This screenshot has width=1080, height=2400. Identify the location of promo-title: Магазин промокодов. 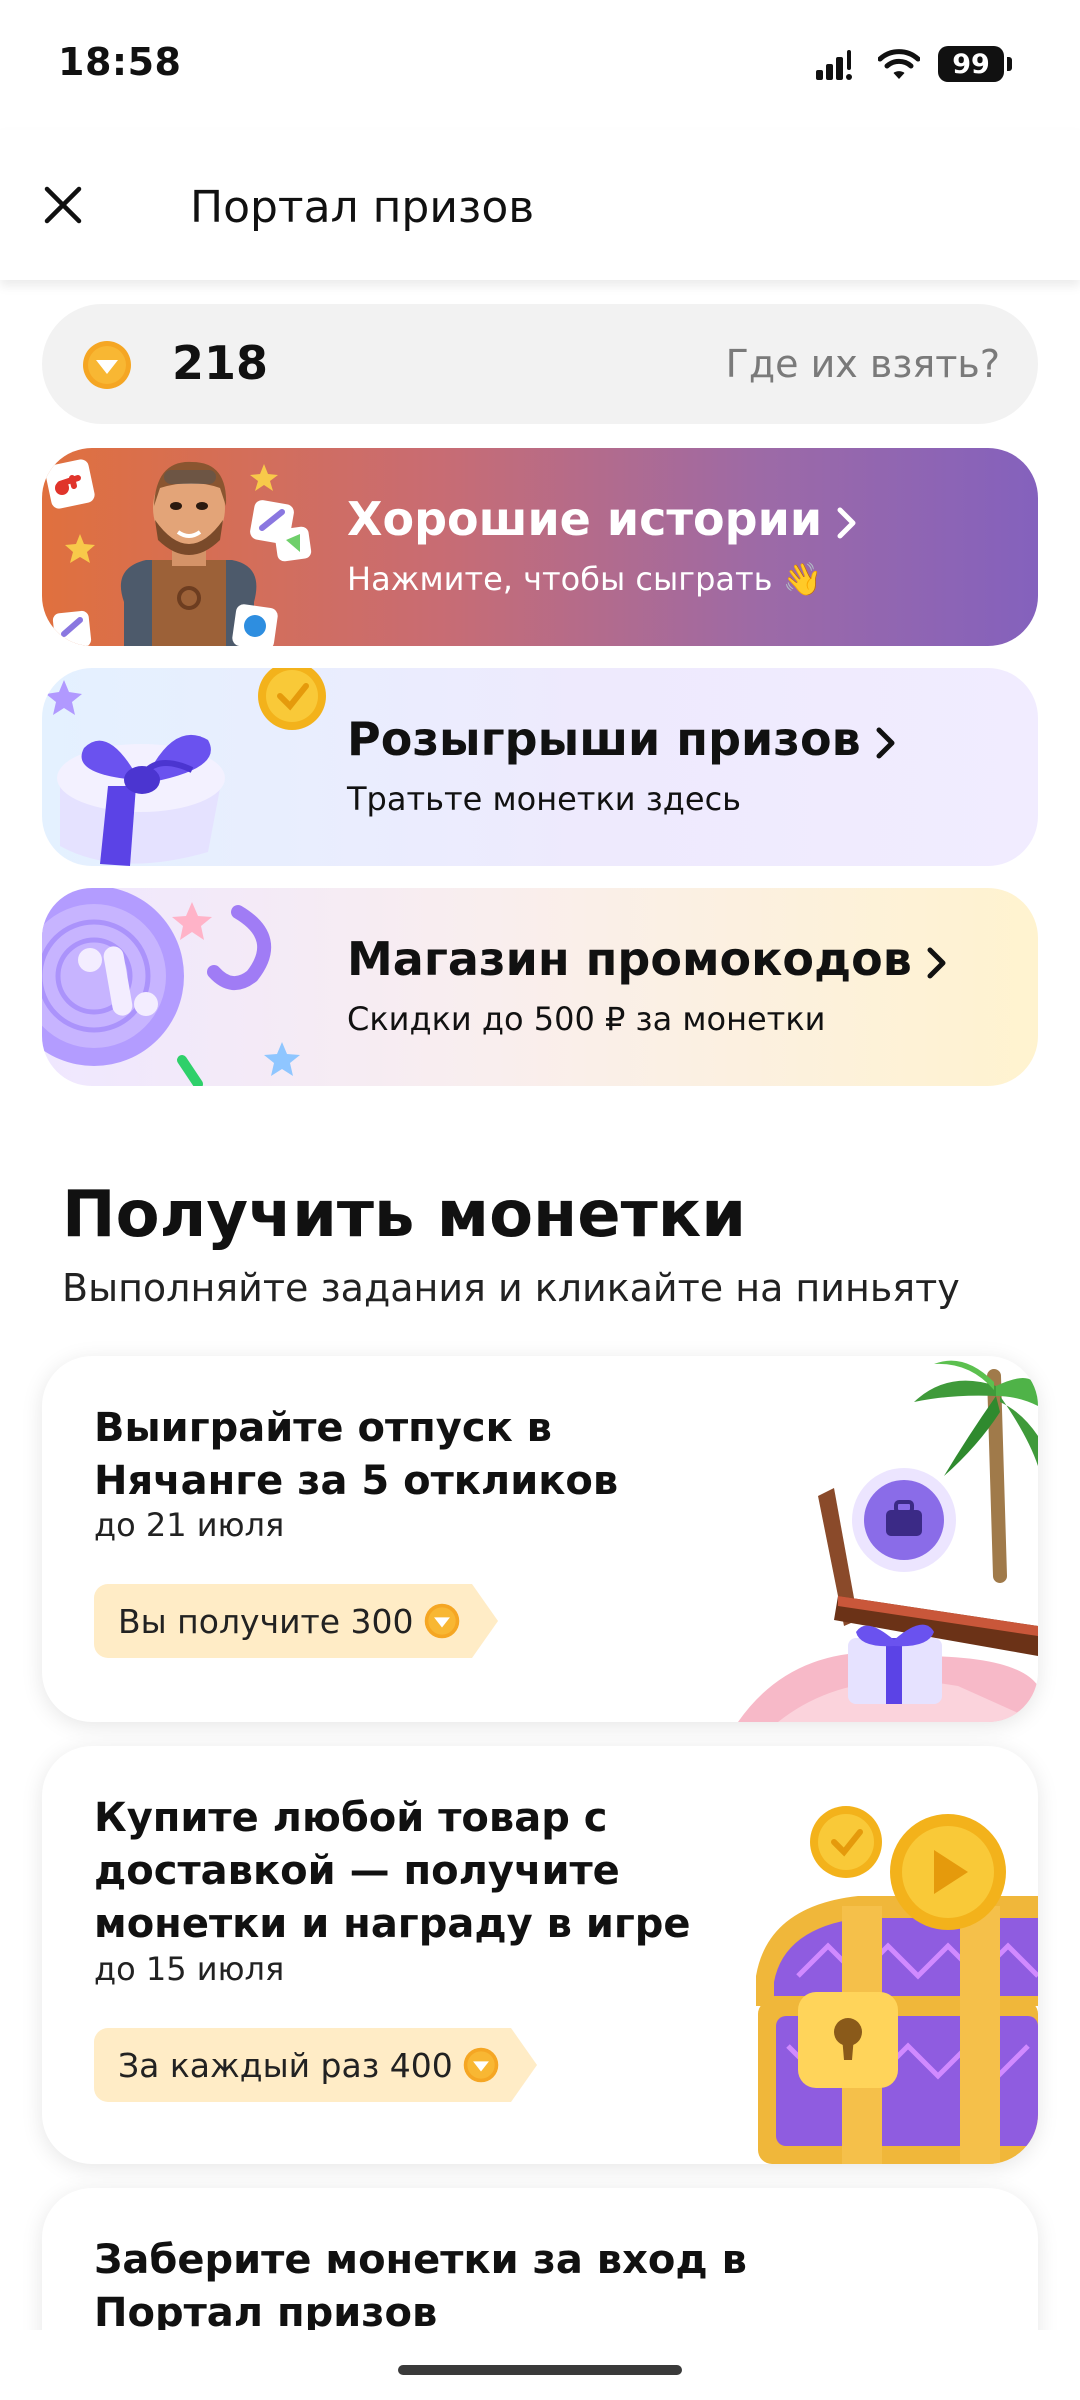
(647, 959).